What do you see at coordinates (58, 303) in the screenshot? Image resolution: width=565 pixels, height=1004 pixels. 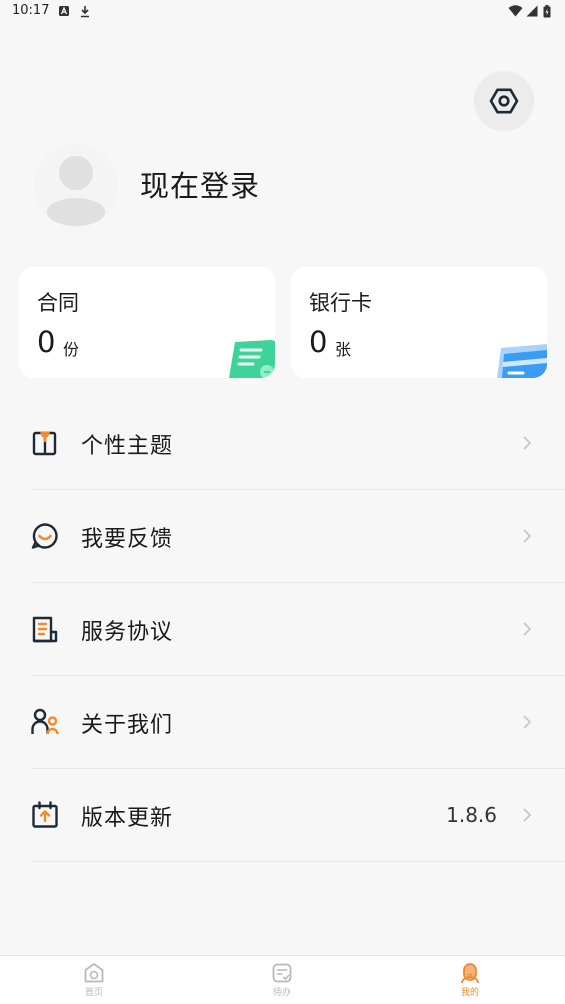 I see `contract-card-title: 合同` at bounding box center [58, 303].